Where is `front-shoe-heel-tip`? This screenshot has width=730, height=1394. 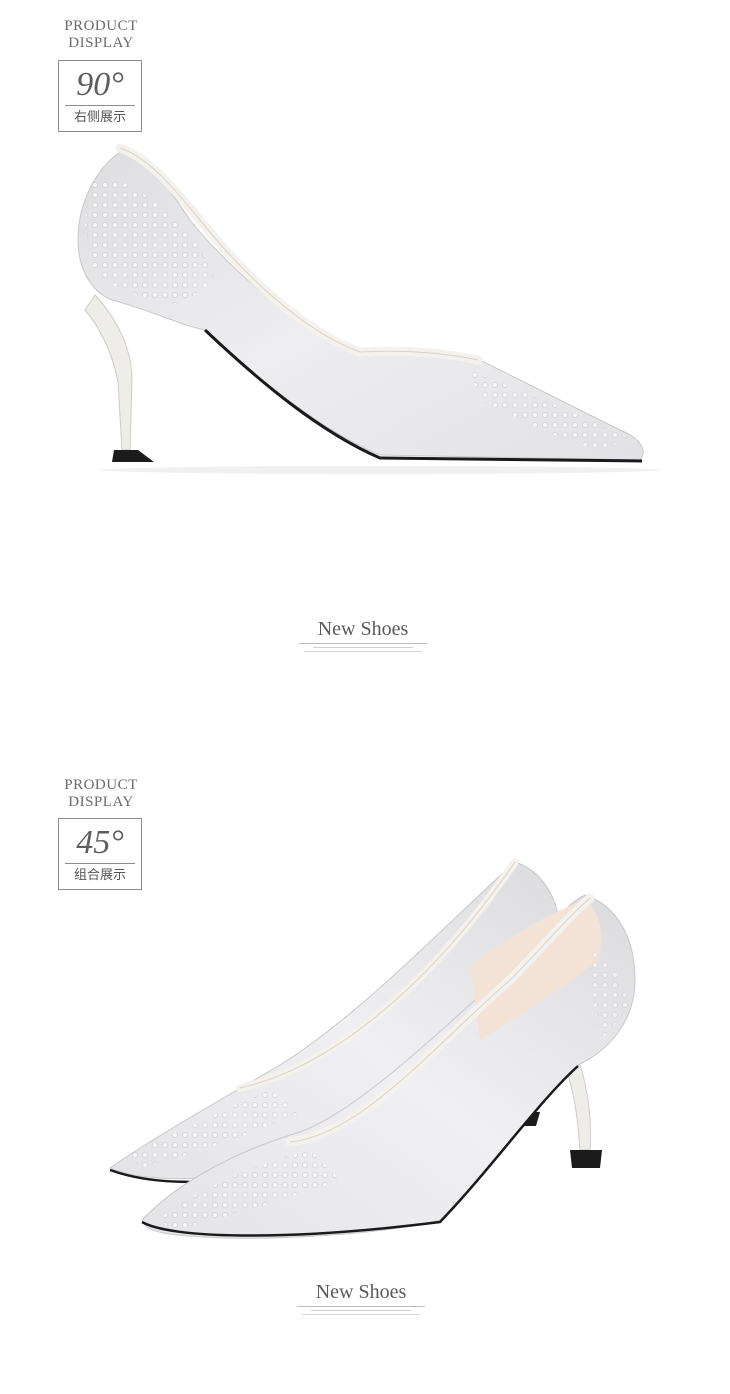 front-shoe-heel-tip is located at coordinates (586, 1159).